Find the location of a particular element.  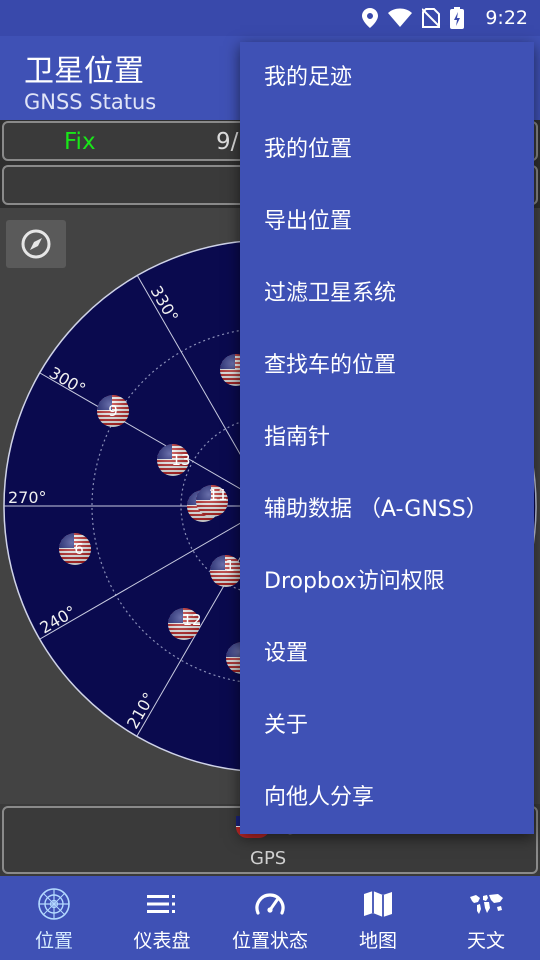

wifi-icon is located at coordinates (400, 17).